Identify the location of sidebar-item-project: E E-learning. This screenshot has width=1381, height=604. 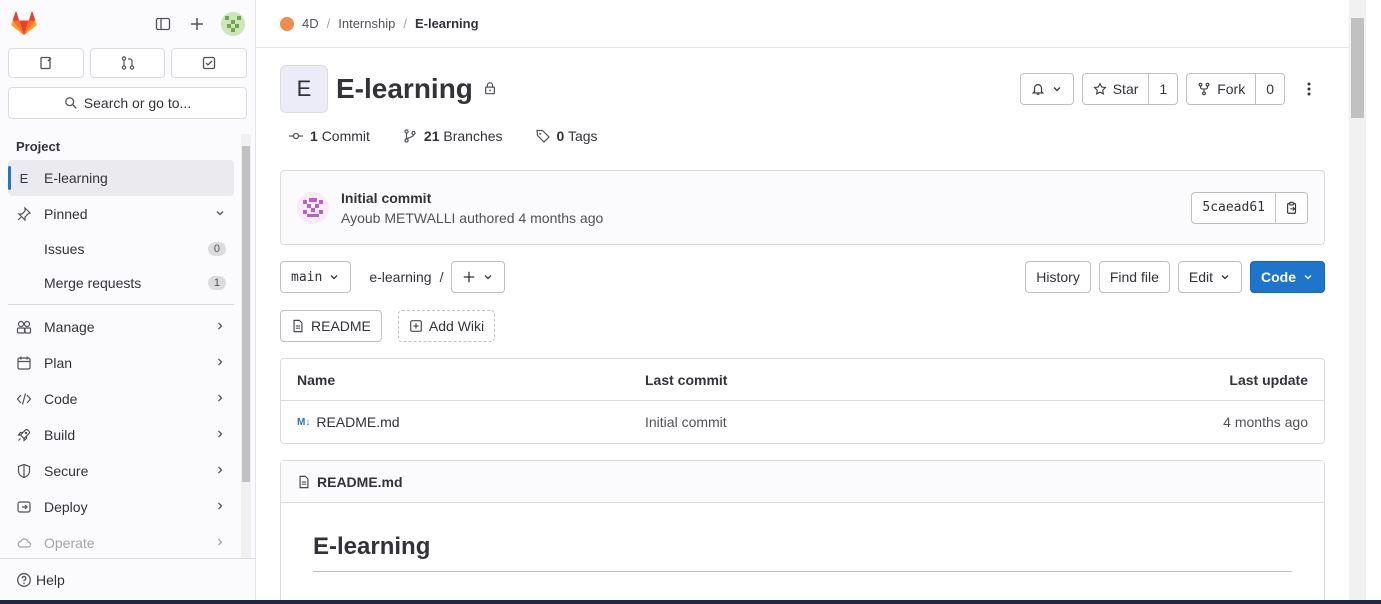
(121, 178).